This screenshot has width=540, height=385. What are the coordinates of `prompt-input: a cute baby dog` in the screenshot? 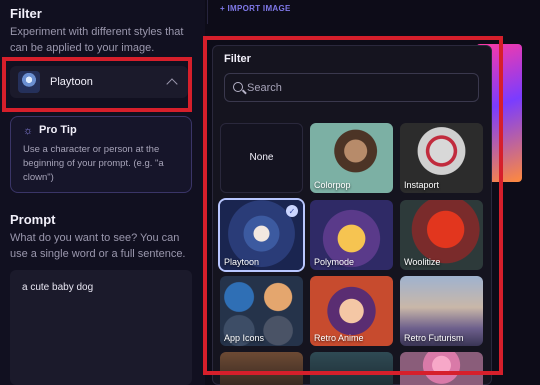 It's located at (101, 327).